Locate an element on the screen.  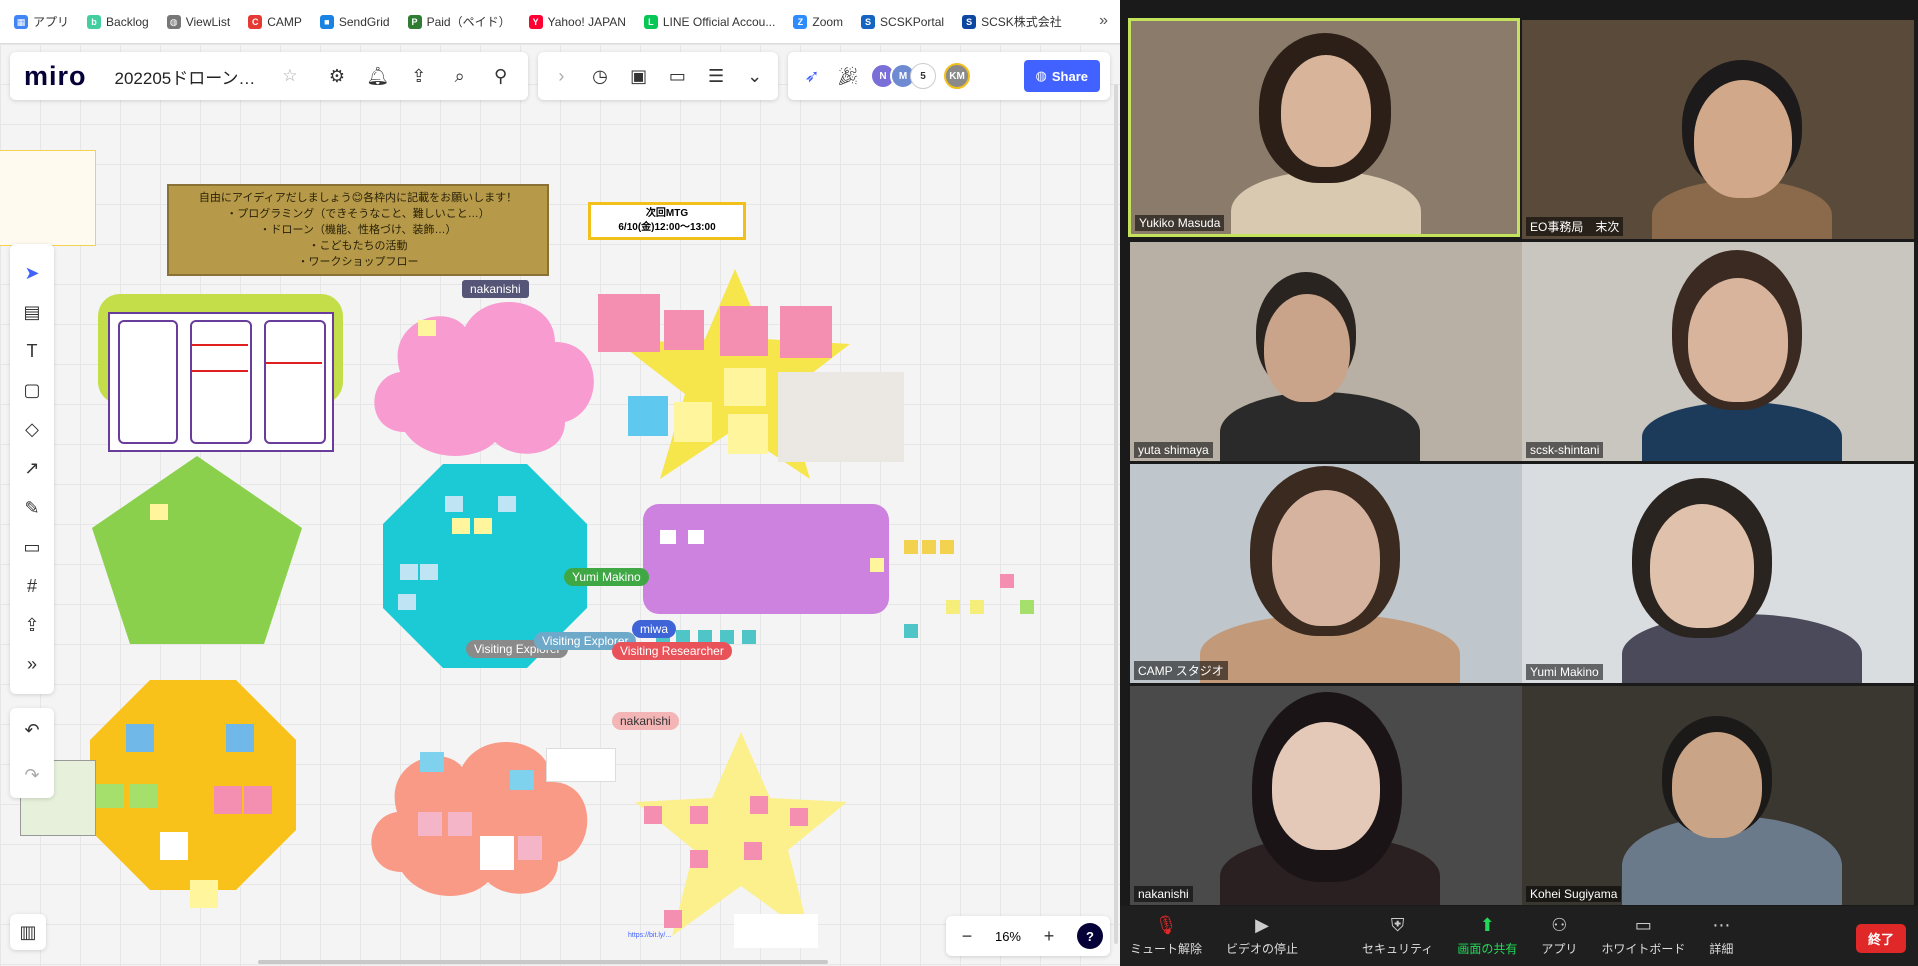
pen-icon: ✎ is located at coordinates (32, 508).